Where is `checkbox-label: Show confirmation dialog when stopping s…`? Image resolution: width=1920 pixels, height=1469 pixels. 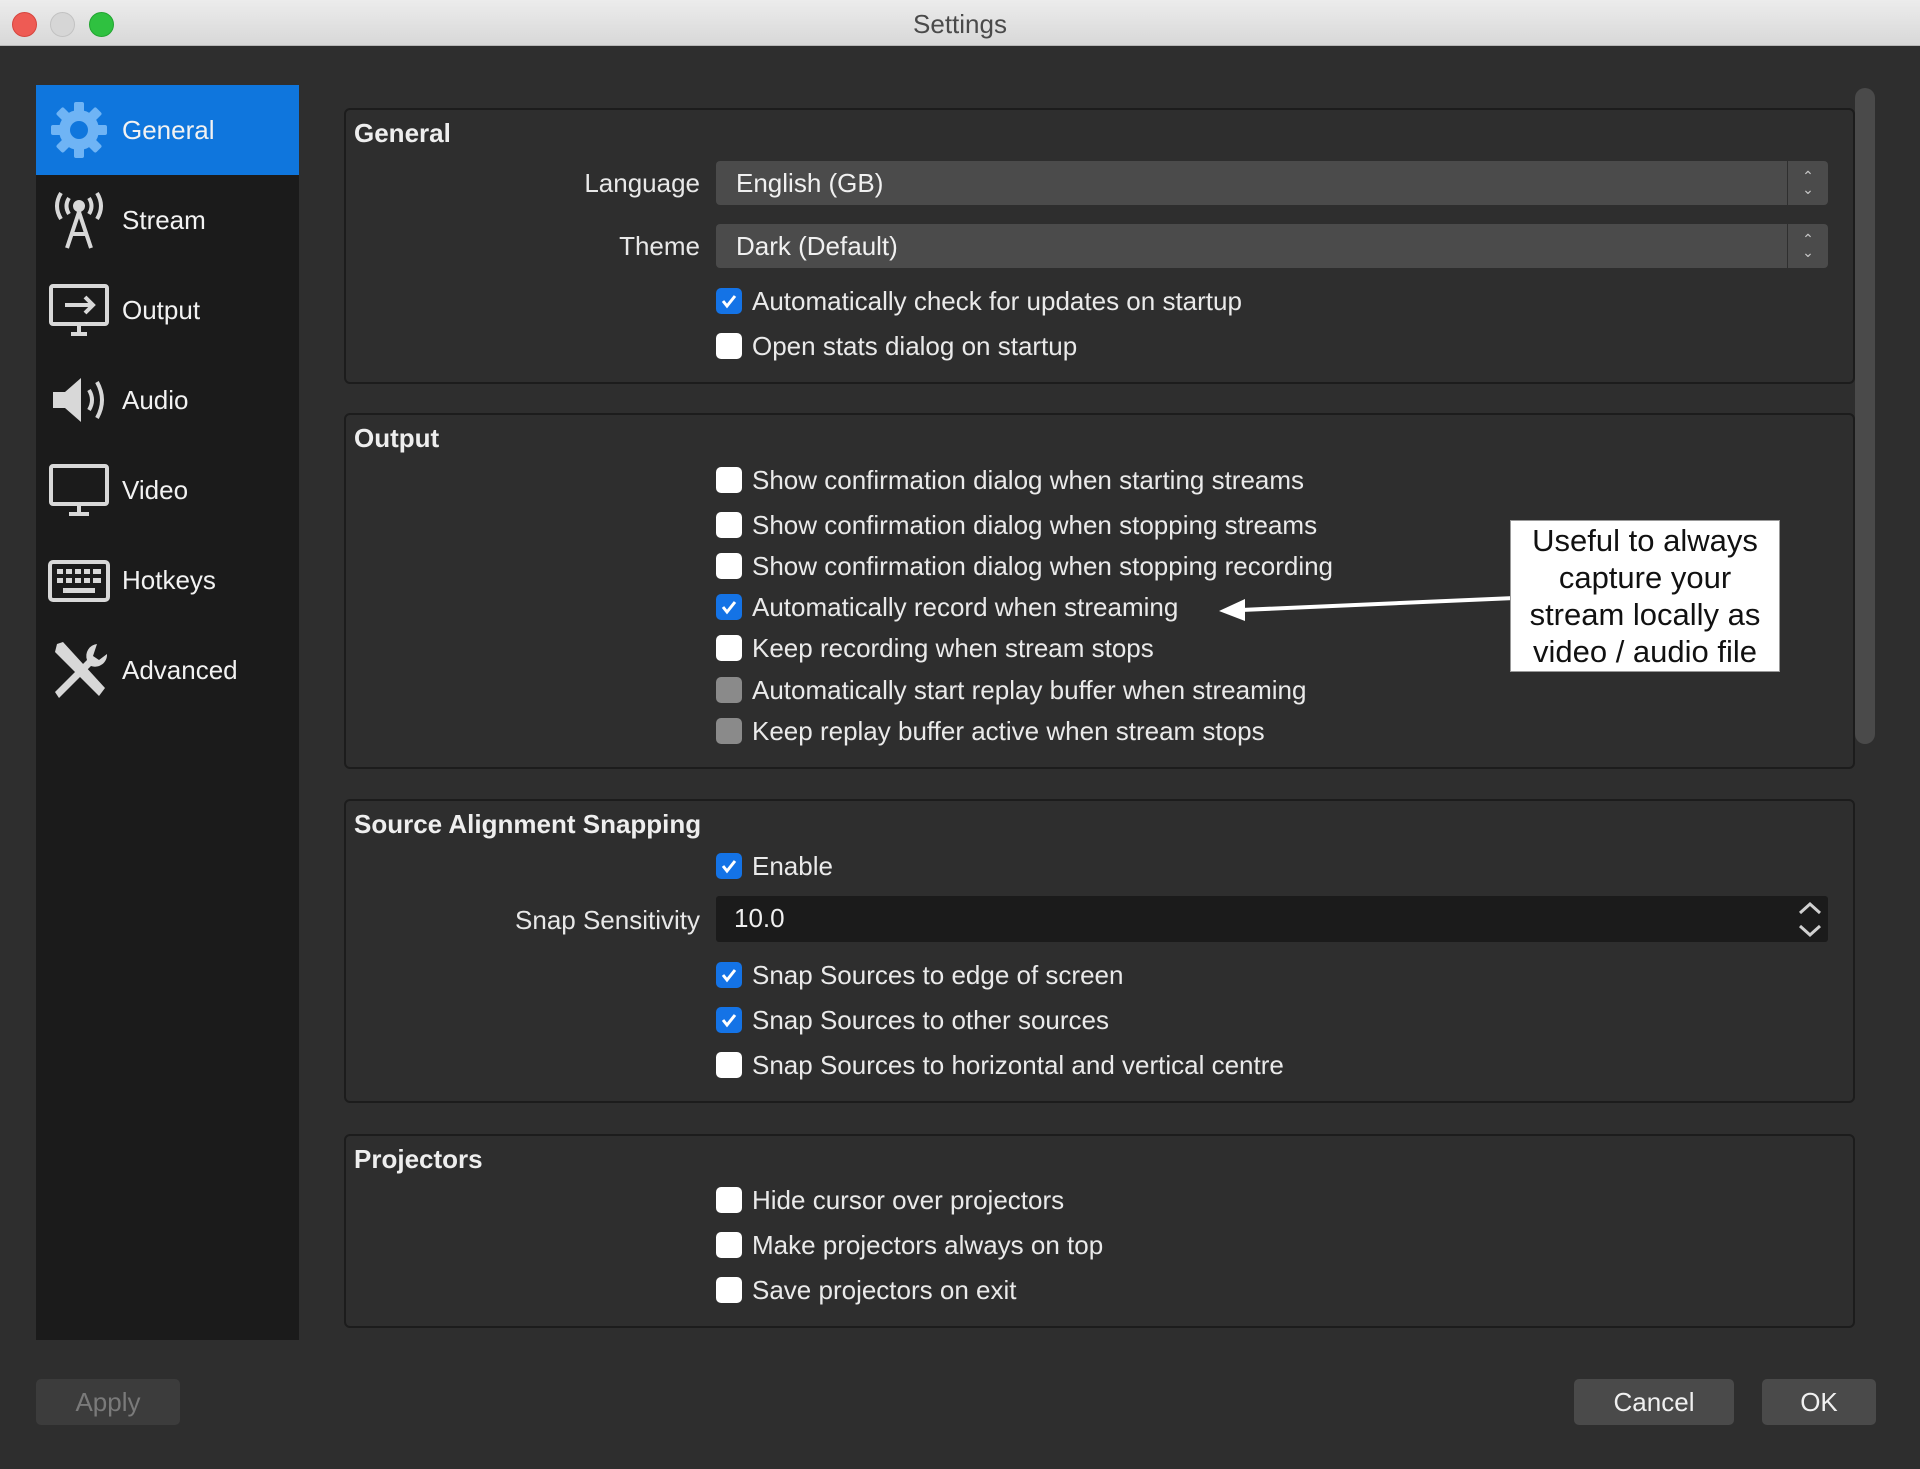 checkbox-label: Show confirmation dialog when stopping s… is located at coordinates (1035, 524).